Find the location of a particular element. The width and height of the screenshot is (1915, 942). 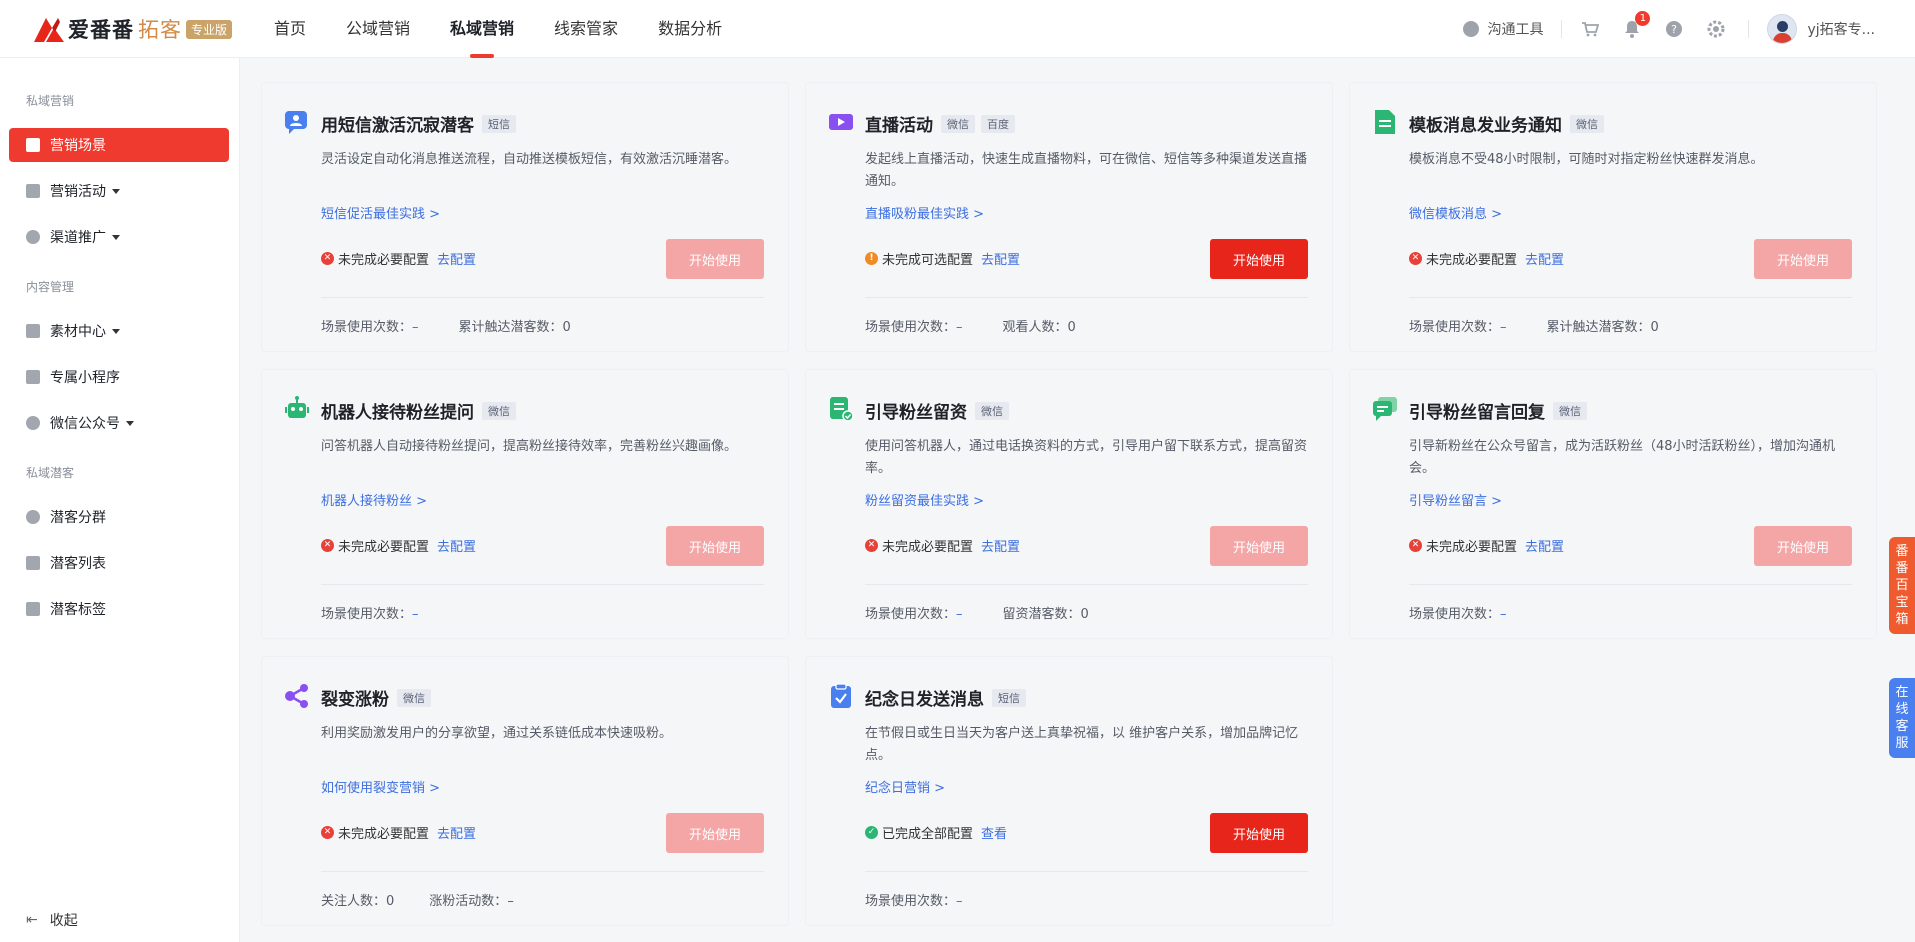

best-practice-link: 微信模板消息 > is located at coordinates (1455, 212).